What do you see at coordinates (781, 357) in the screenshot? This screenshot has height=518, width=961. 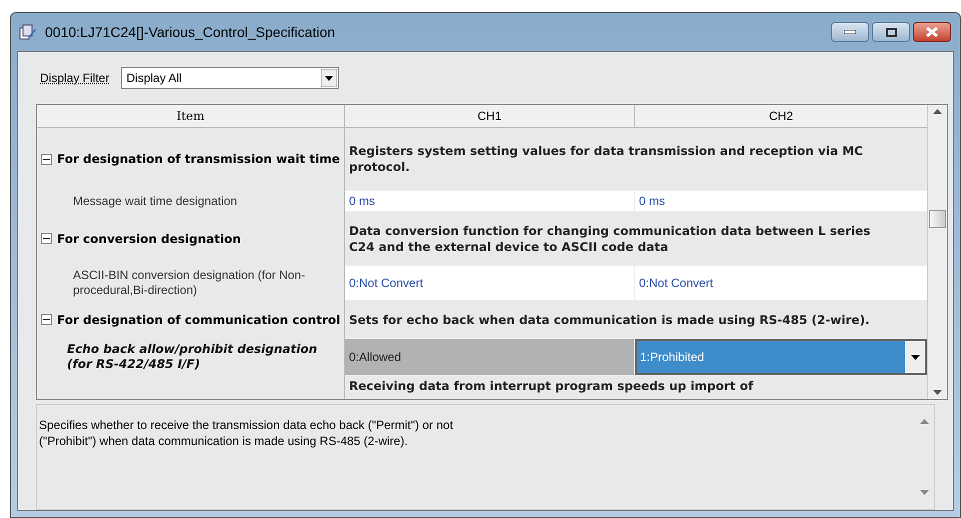 I see `value-dropdown: 1:Prohibited` at bounding box center [781, 357].